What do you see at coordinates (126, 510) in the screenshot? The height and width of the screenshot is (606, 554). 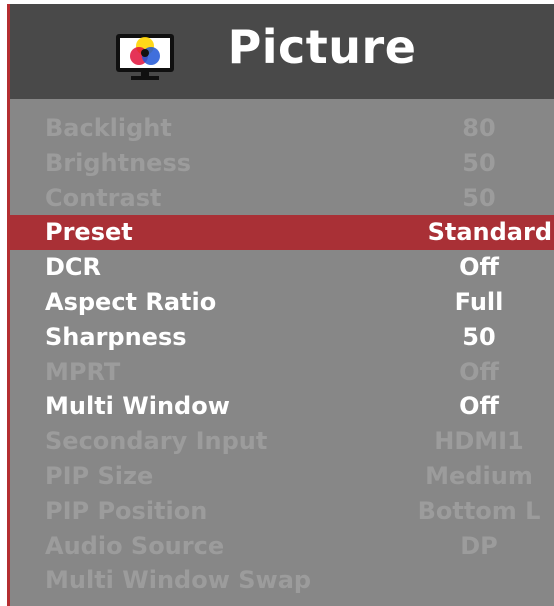 I see `menu-item-label: PIP Position` at bounding box center [126, 510].